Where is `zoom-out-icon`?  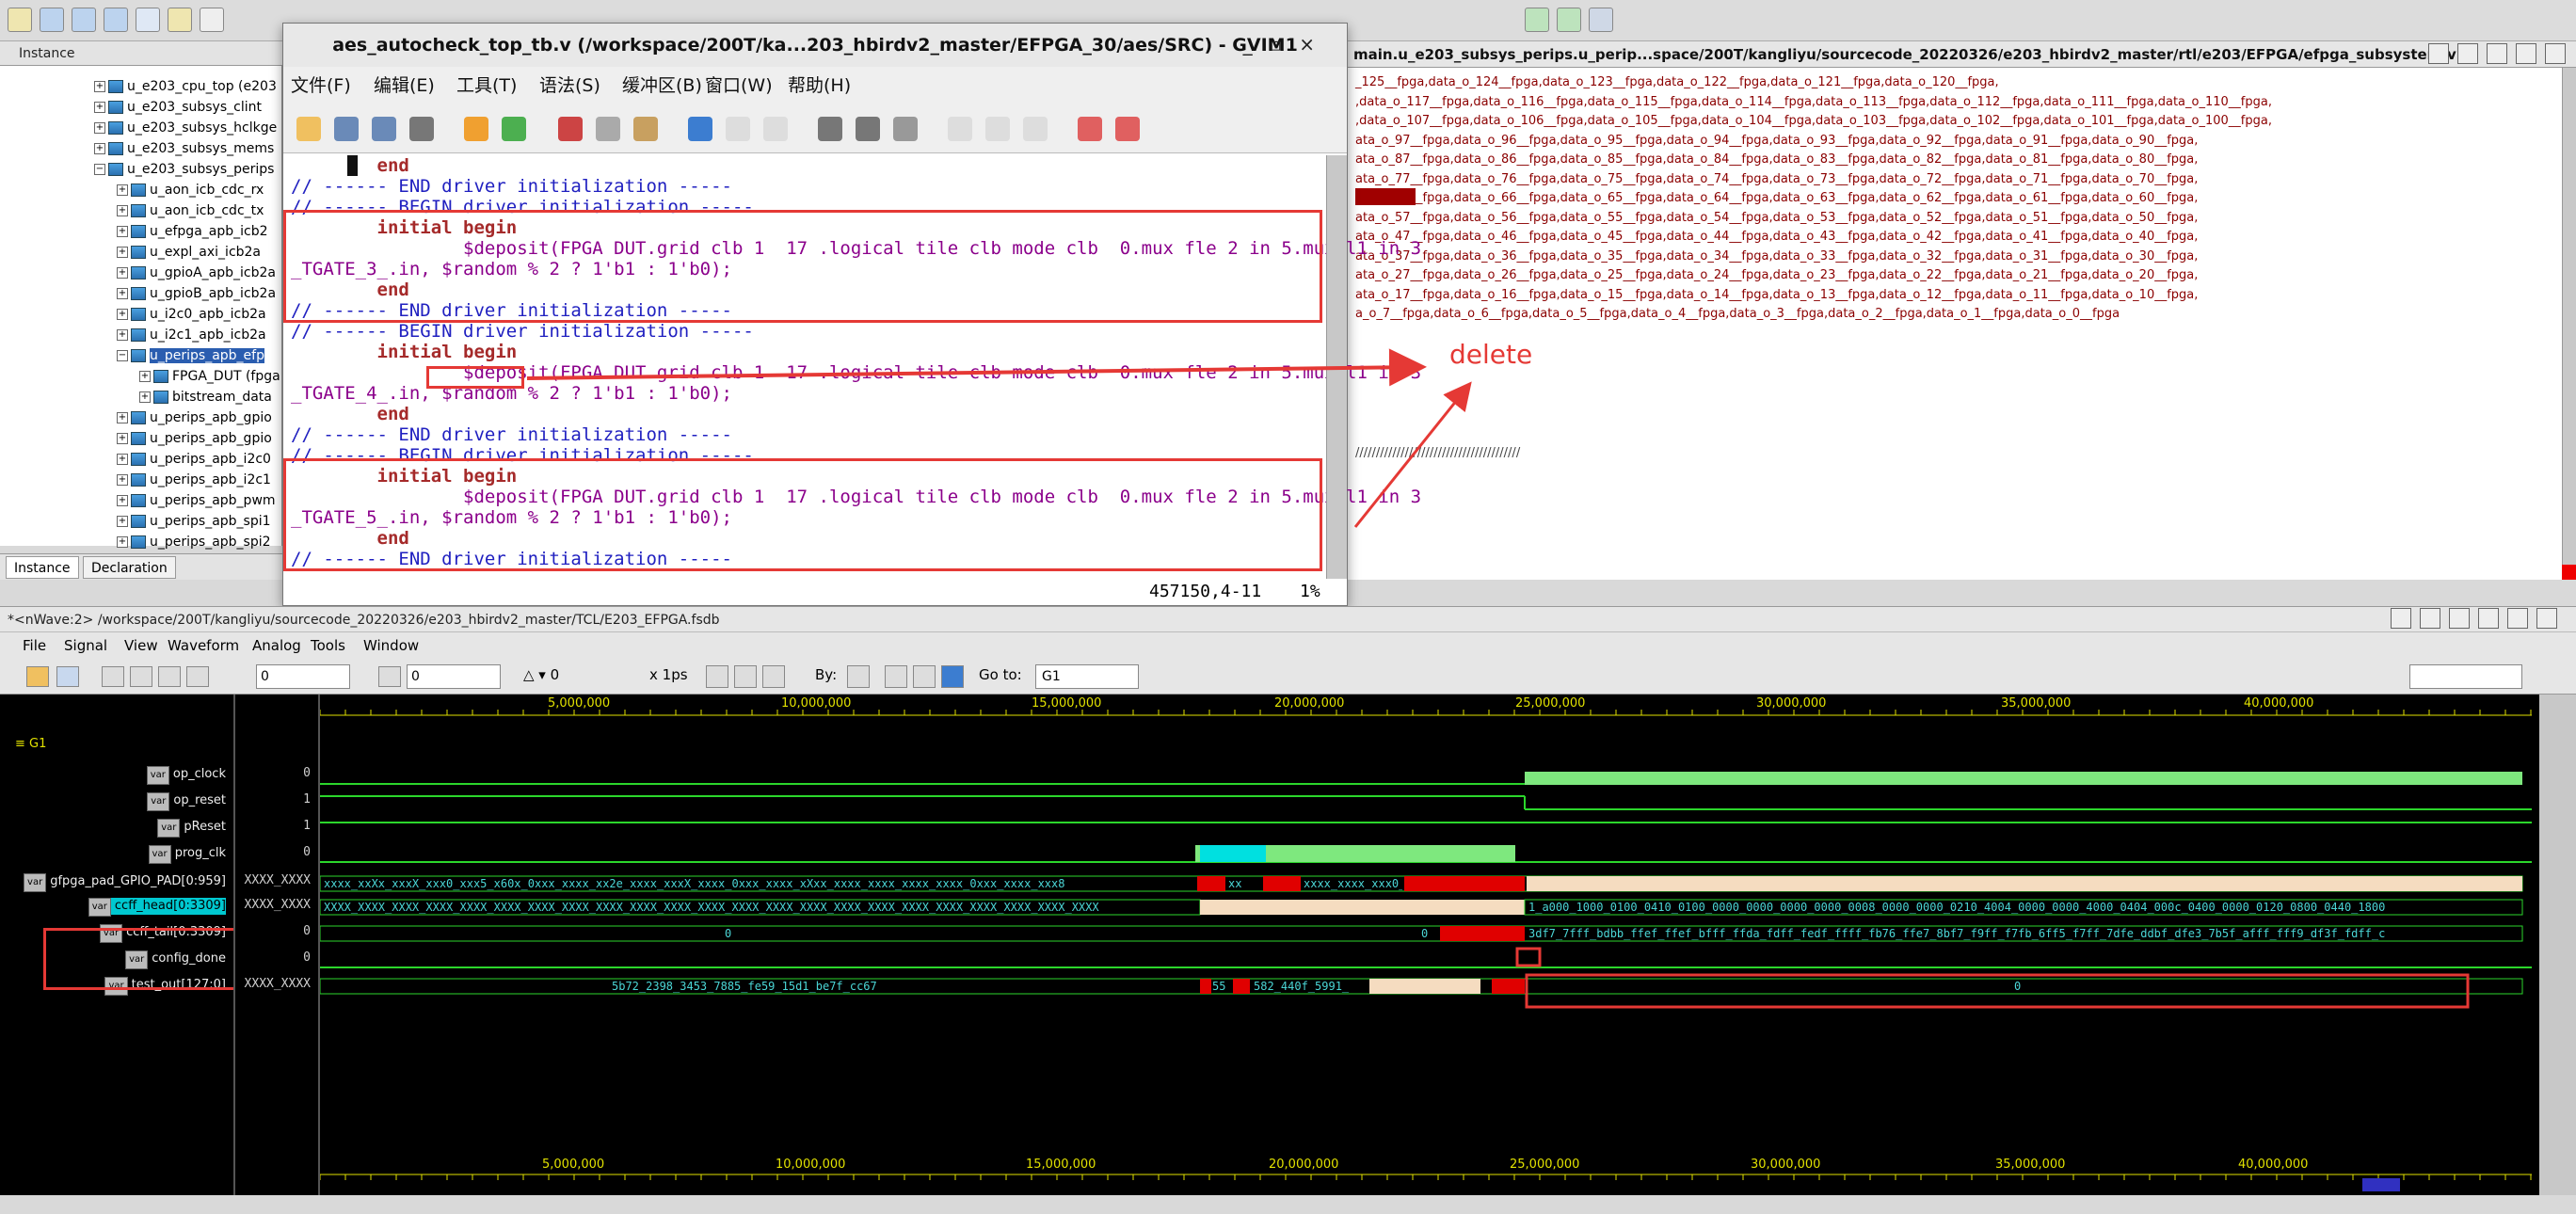
zoom-out-icon is located at coordinates (745, 677).